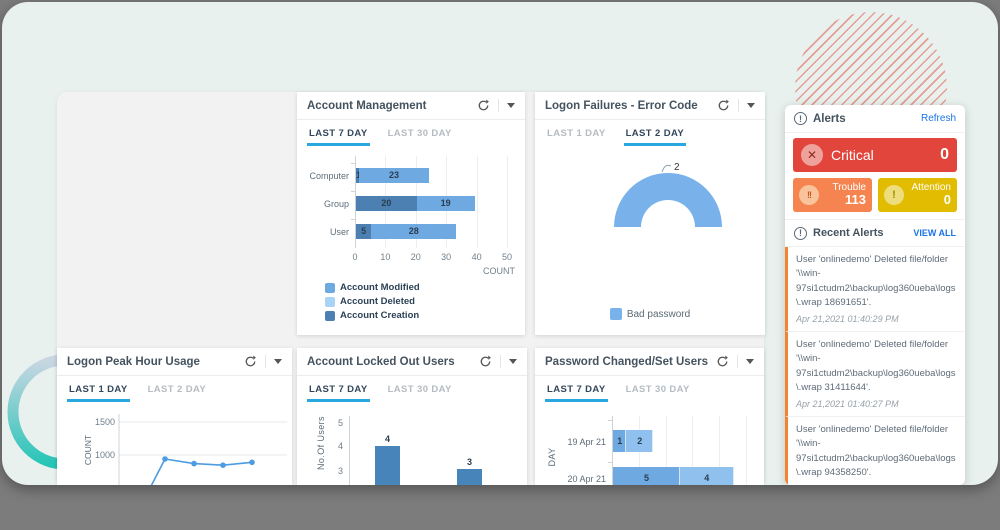 The height and width of the screenshot is (530, 1000). I want to click on legend-item: Account Creation, so click(372, 315).